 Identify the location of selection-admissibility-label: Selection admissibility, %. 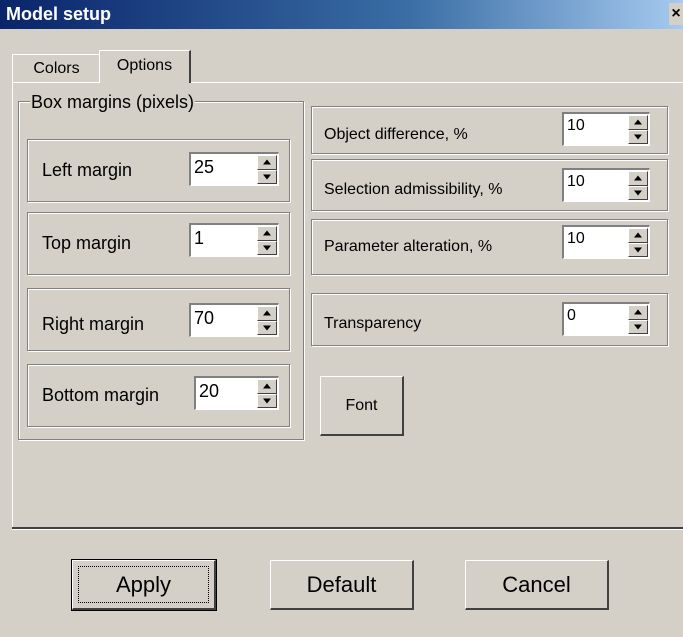
(413, 189).